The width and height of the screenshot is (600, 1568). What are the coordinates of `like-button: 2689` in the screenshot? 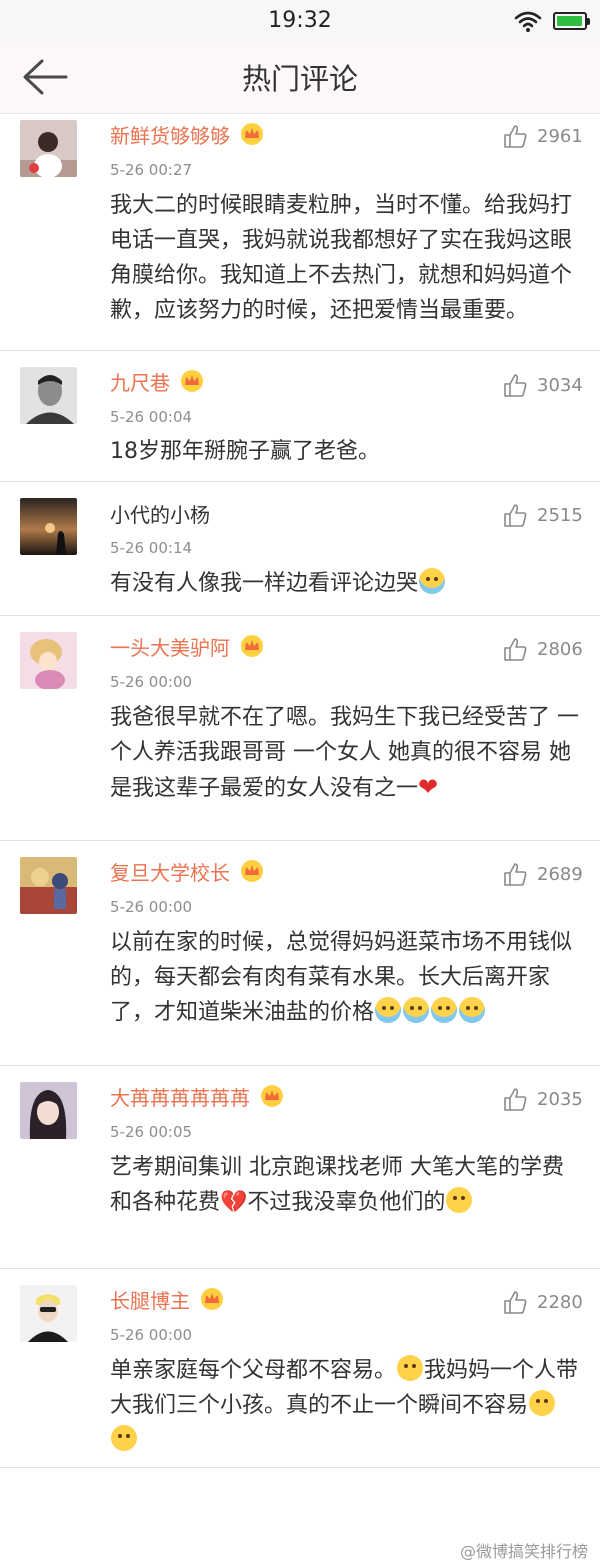 It's located at (543, 874).